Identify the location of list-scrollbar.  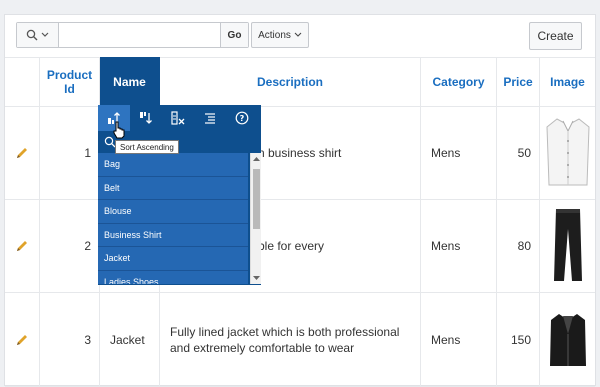
(255, 218).